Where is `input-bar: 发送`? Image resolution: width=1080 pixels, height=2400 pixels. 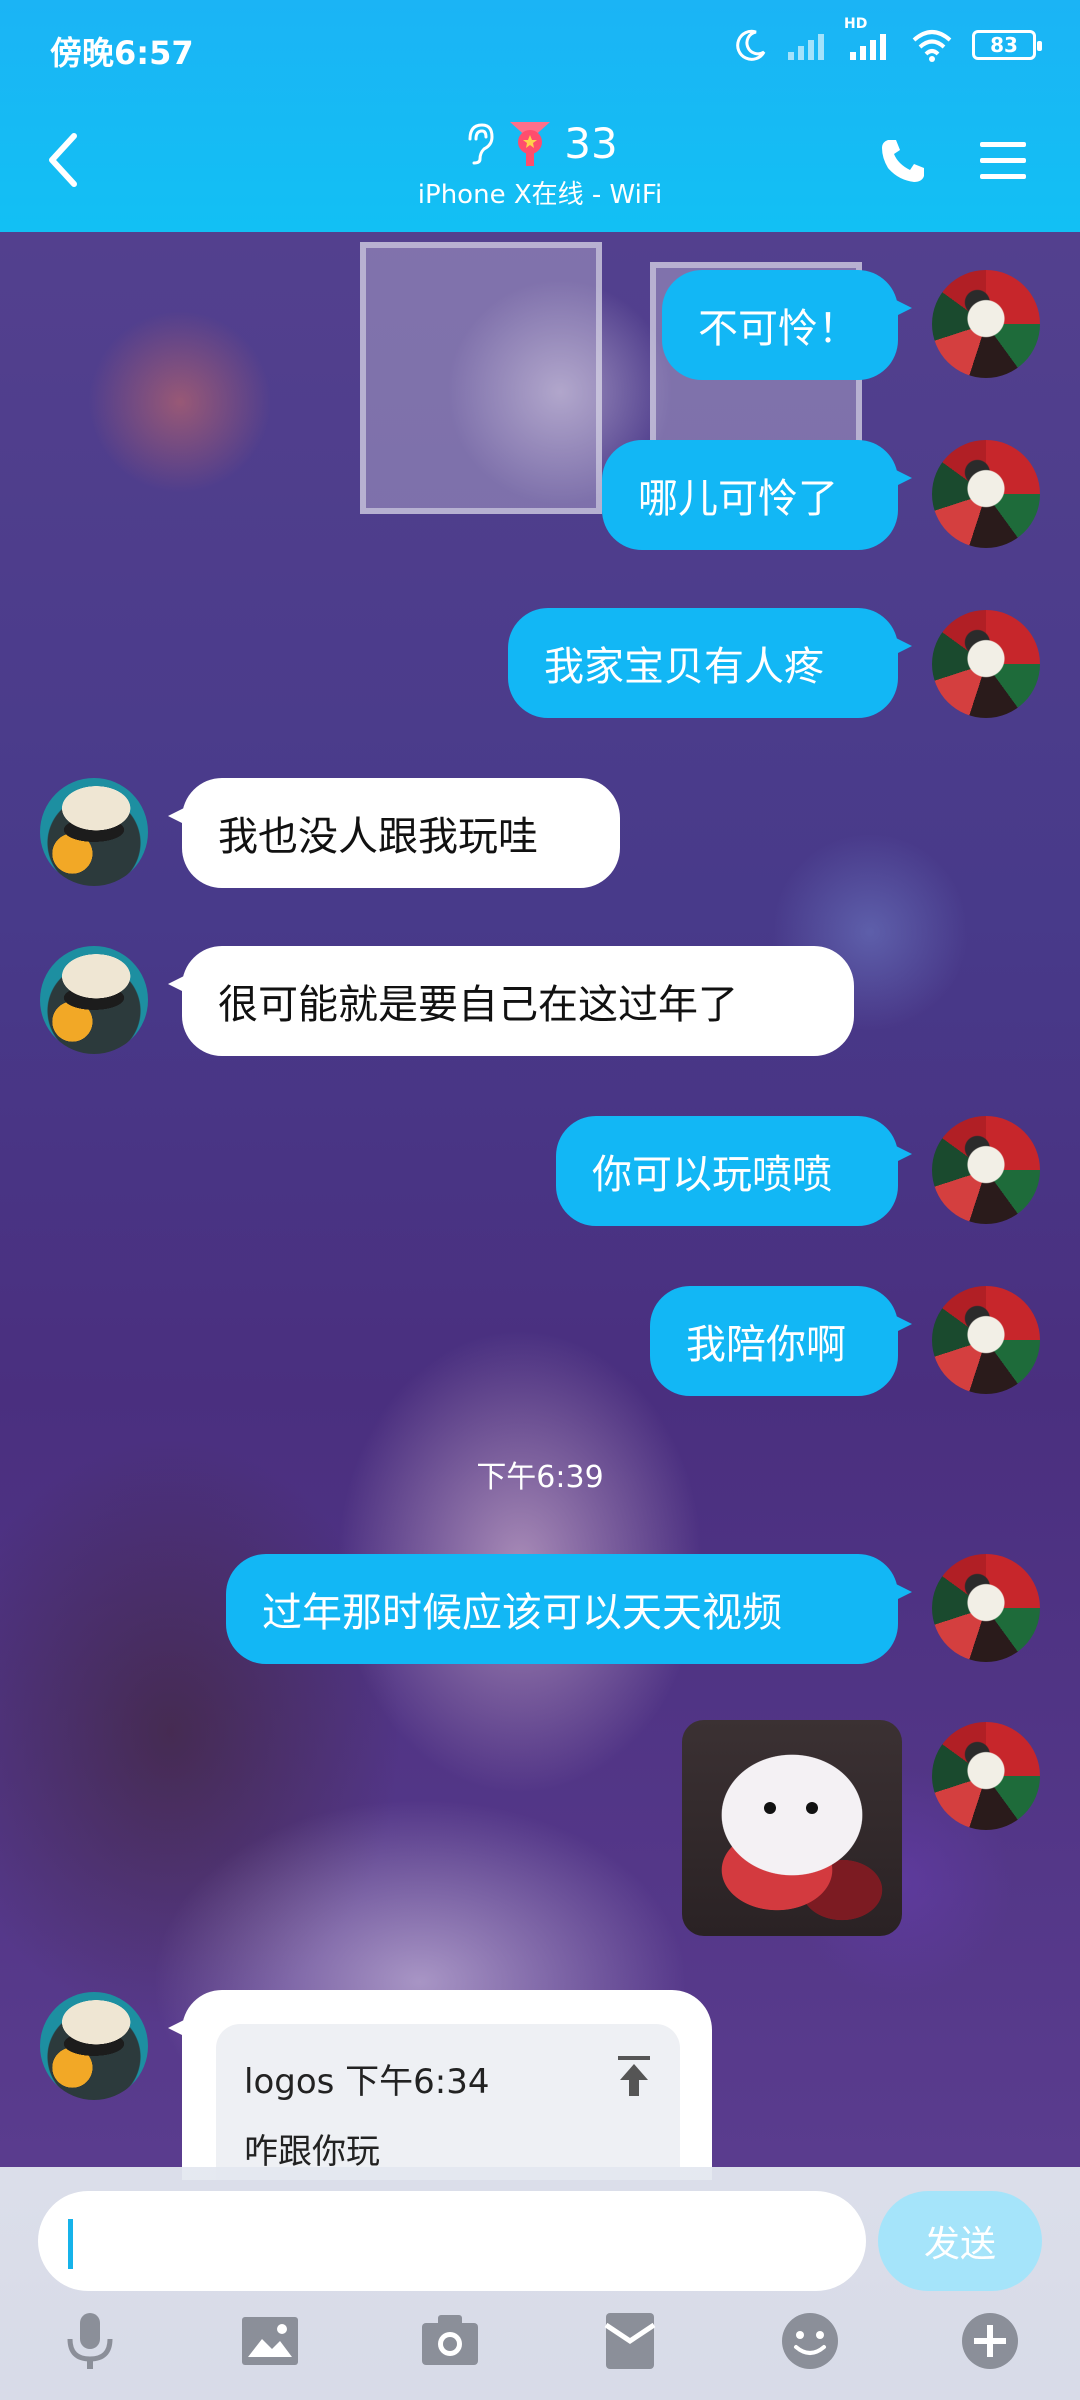 input-bar: 发送 is located at coordinates (540, 2283).